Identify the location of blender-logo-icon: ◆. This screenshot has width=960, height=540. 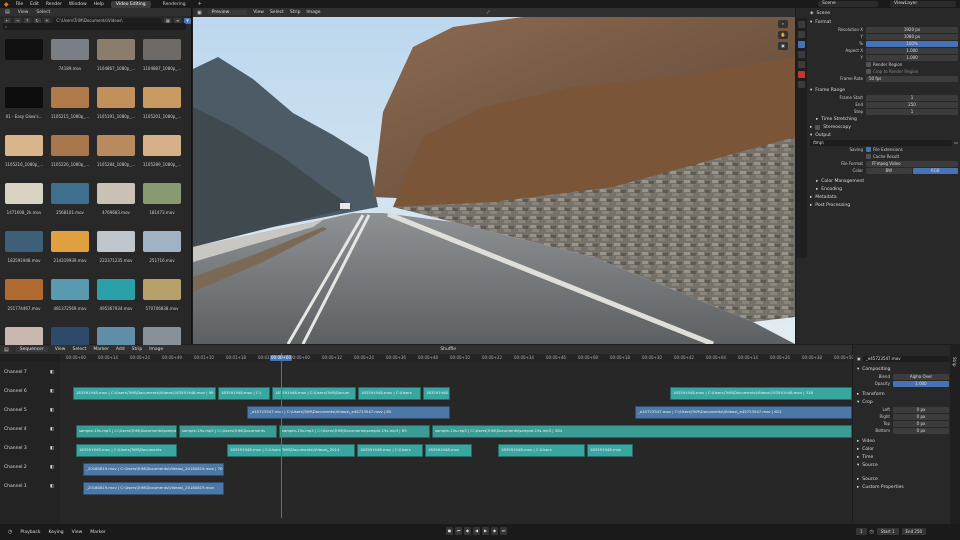
(6, 4).